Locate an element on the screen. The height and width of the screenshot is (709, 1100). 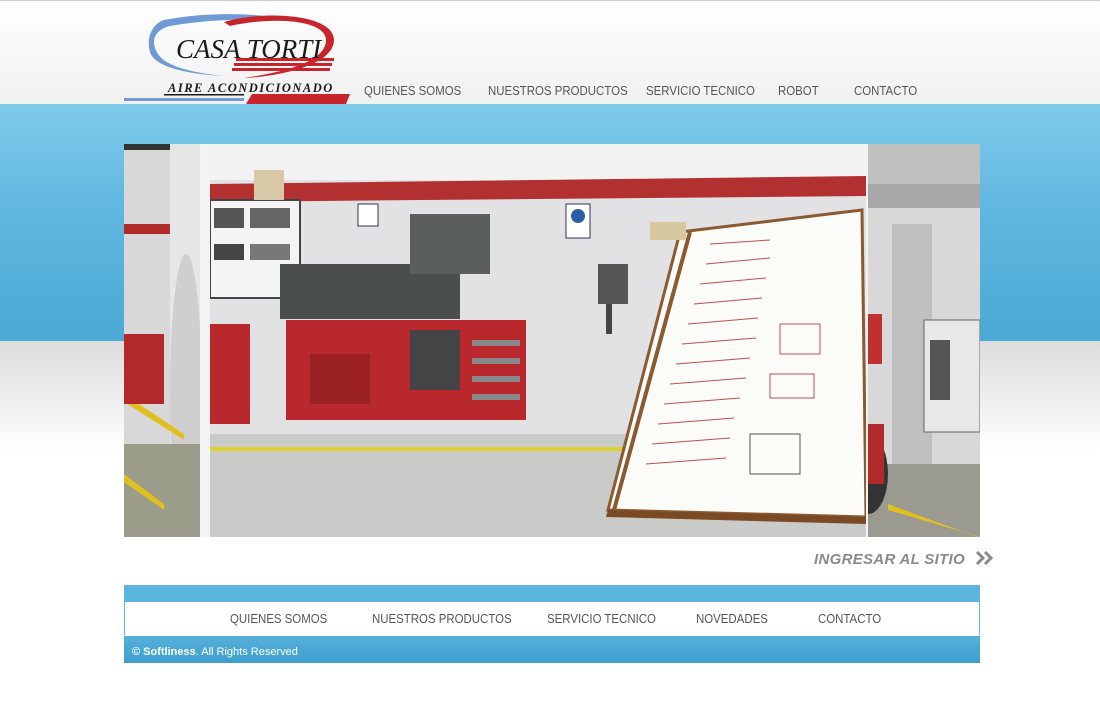
footer-bottom-bar: © Softliness. All Rights Reserved is located at coordinates (552, 649).